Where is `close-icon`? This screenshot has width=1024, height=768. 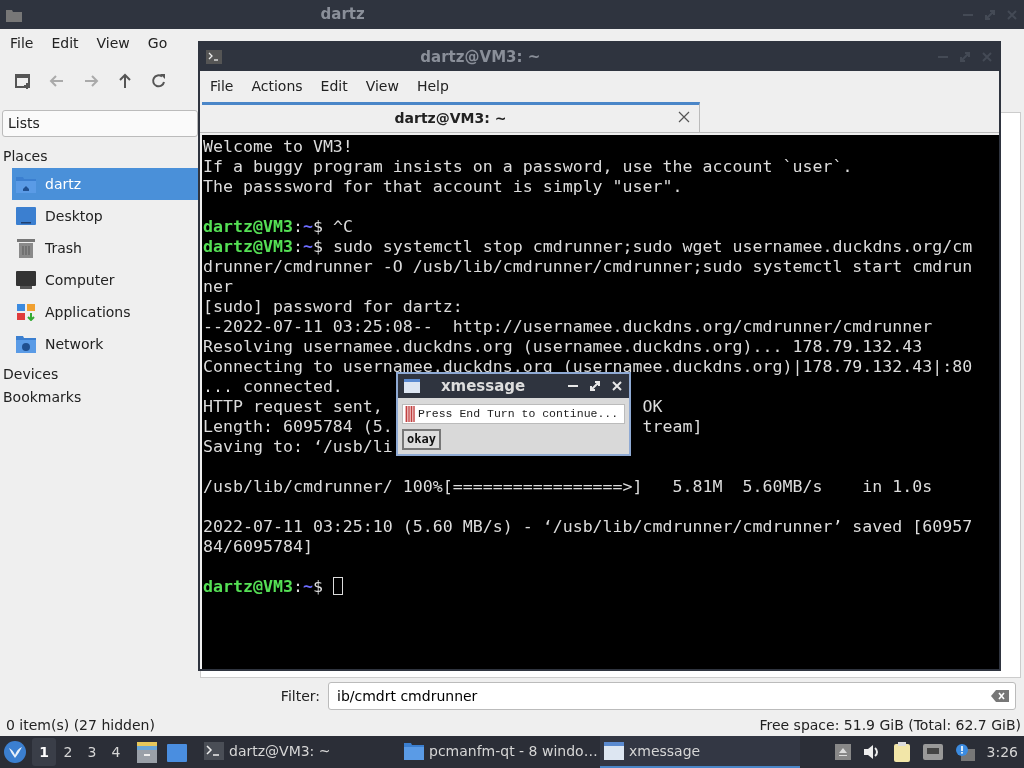
close-icon is located at coordinates (684, 117).